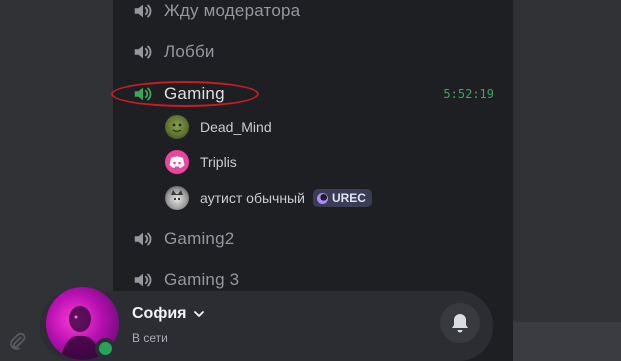 The width and height of the screenshot is (621, 361). I want to click on member-name: аутист обычный, so click(252, 198).